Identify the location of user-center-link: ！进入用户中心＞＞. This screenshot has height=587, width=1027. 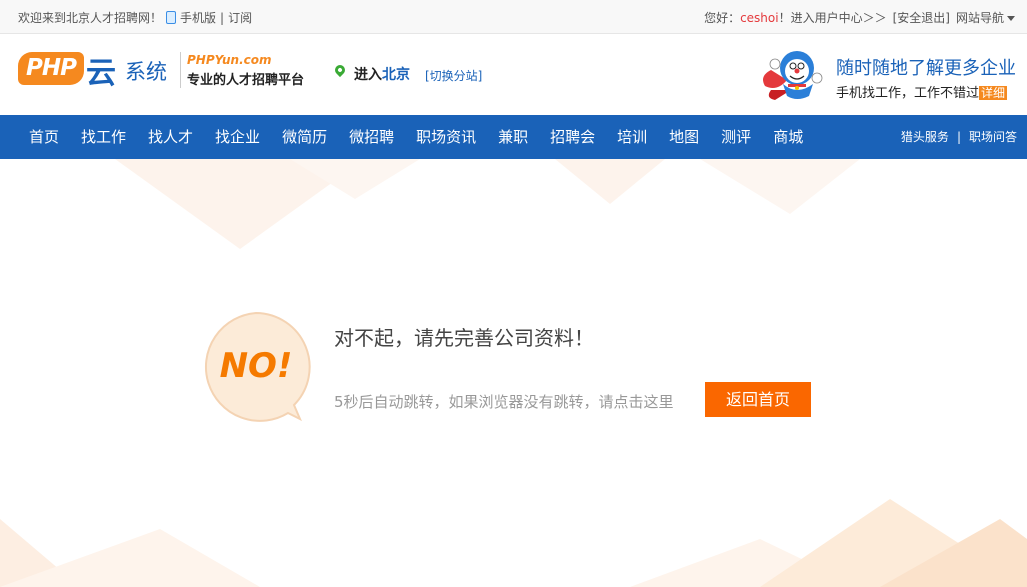
(833, 18).